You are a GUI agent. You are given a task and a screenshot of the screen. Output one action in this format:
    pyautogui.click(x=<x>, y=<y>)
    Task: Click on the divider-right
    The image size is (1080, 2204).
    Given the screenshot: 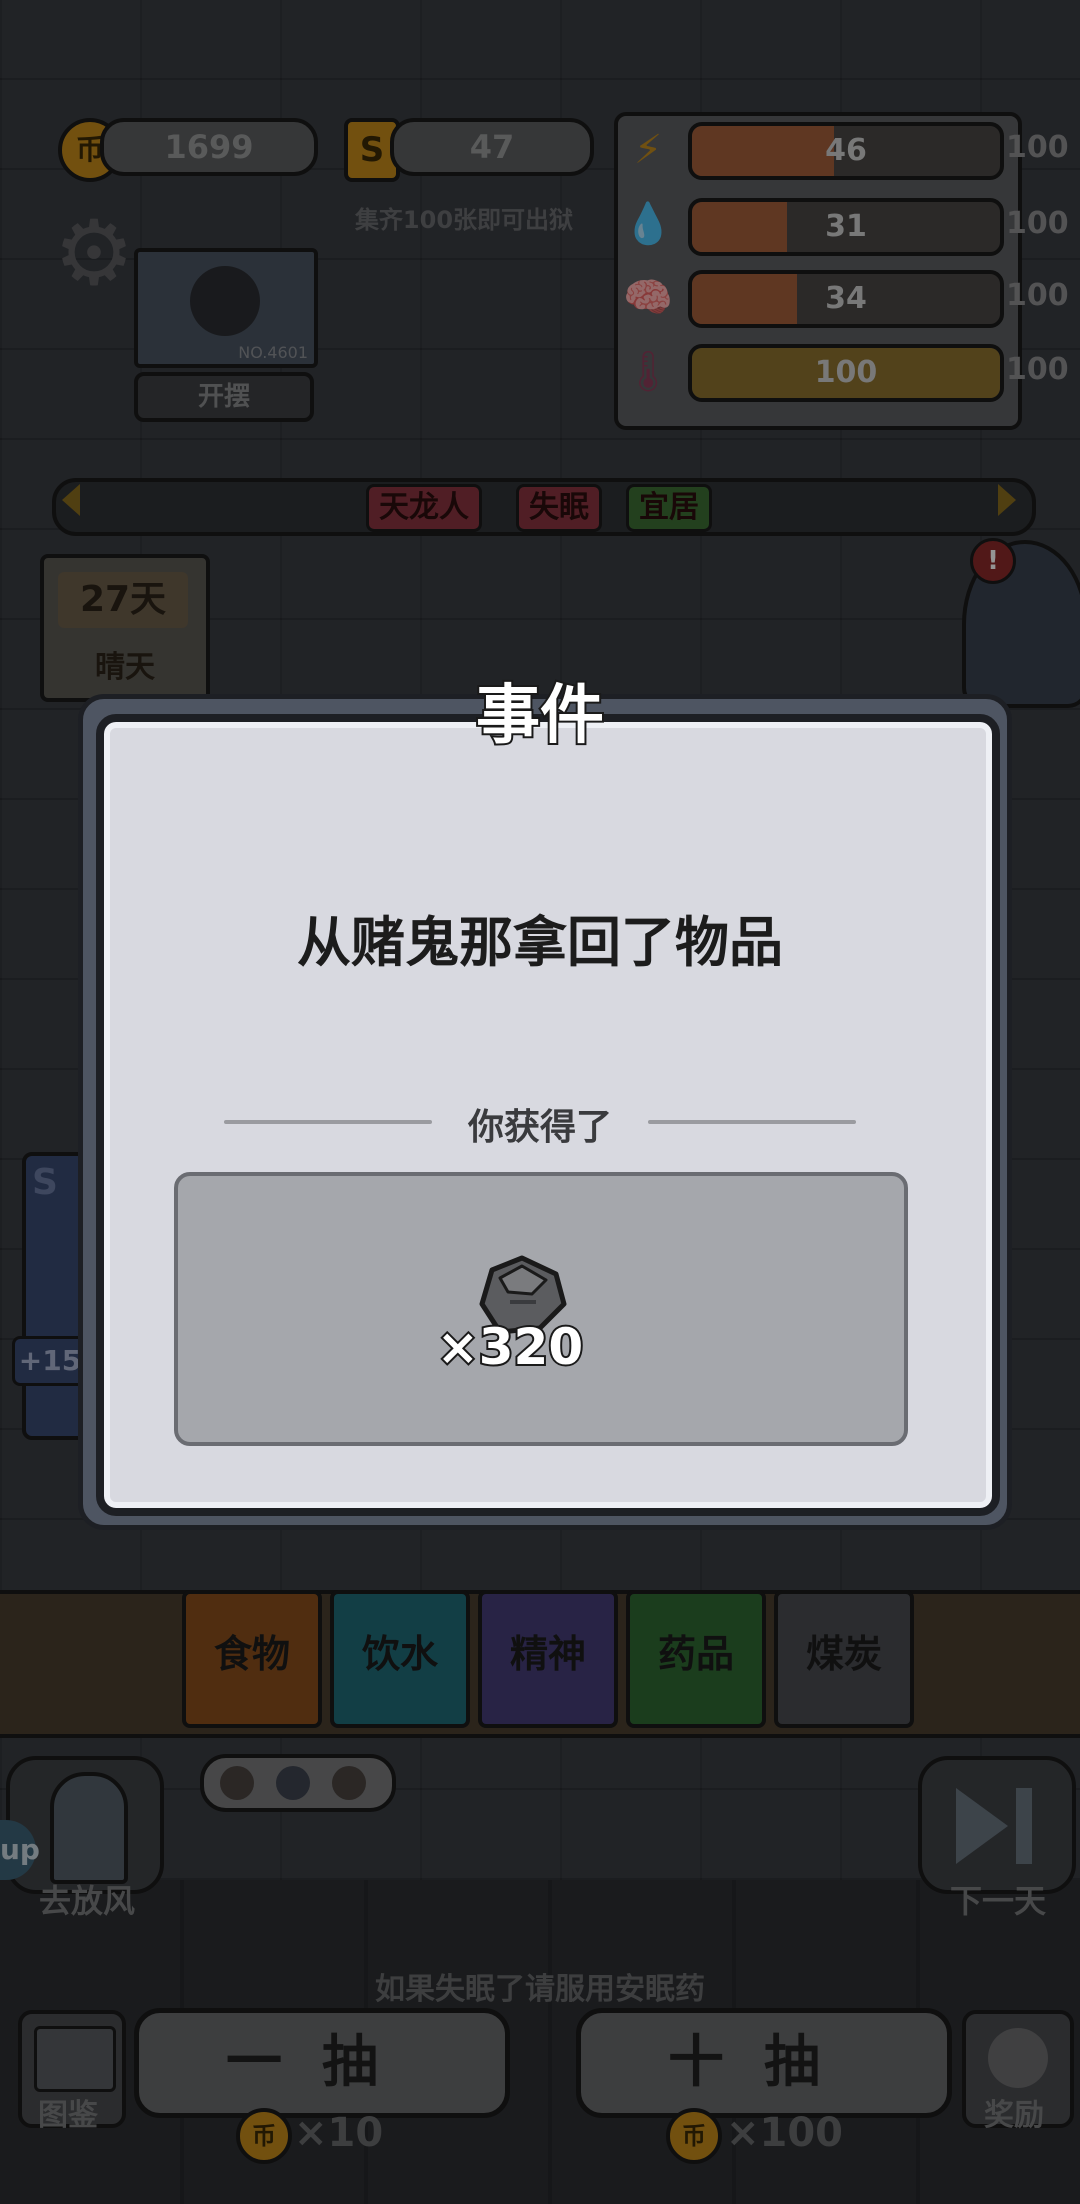 What is the action you would take?
    pyautogui.click(x=752, y=1122)
    